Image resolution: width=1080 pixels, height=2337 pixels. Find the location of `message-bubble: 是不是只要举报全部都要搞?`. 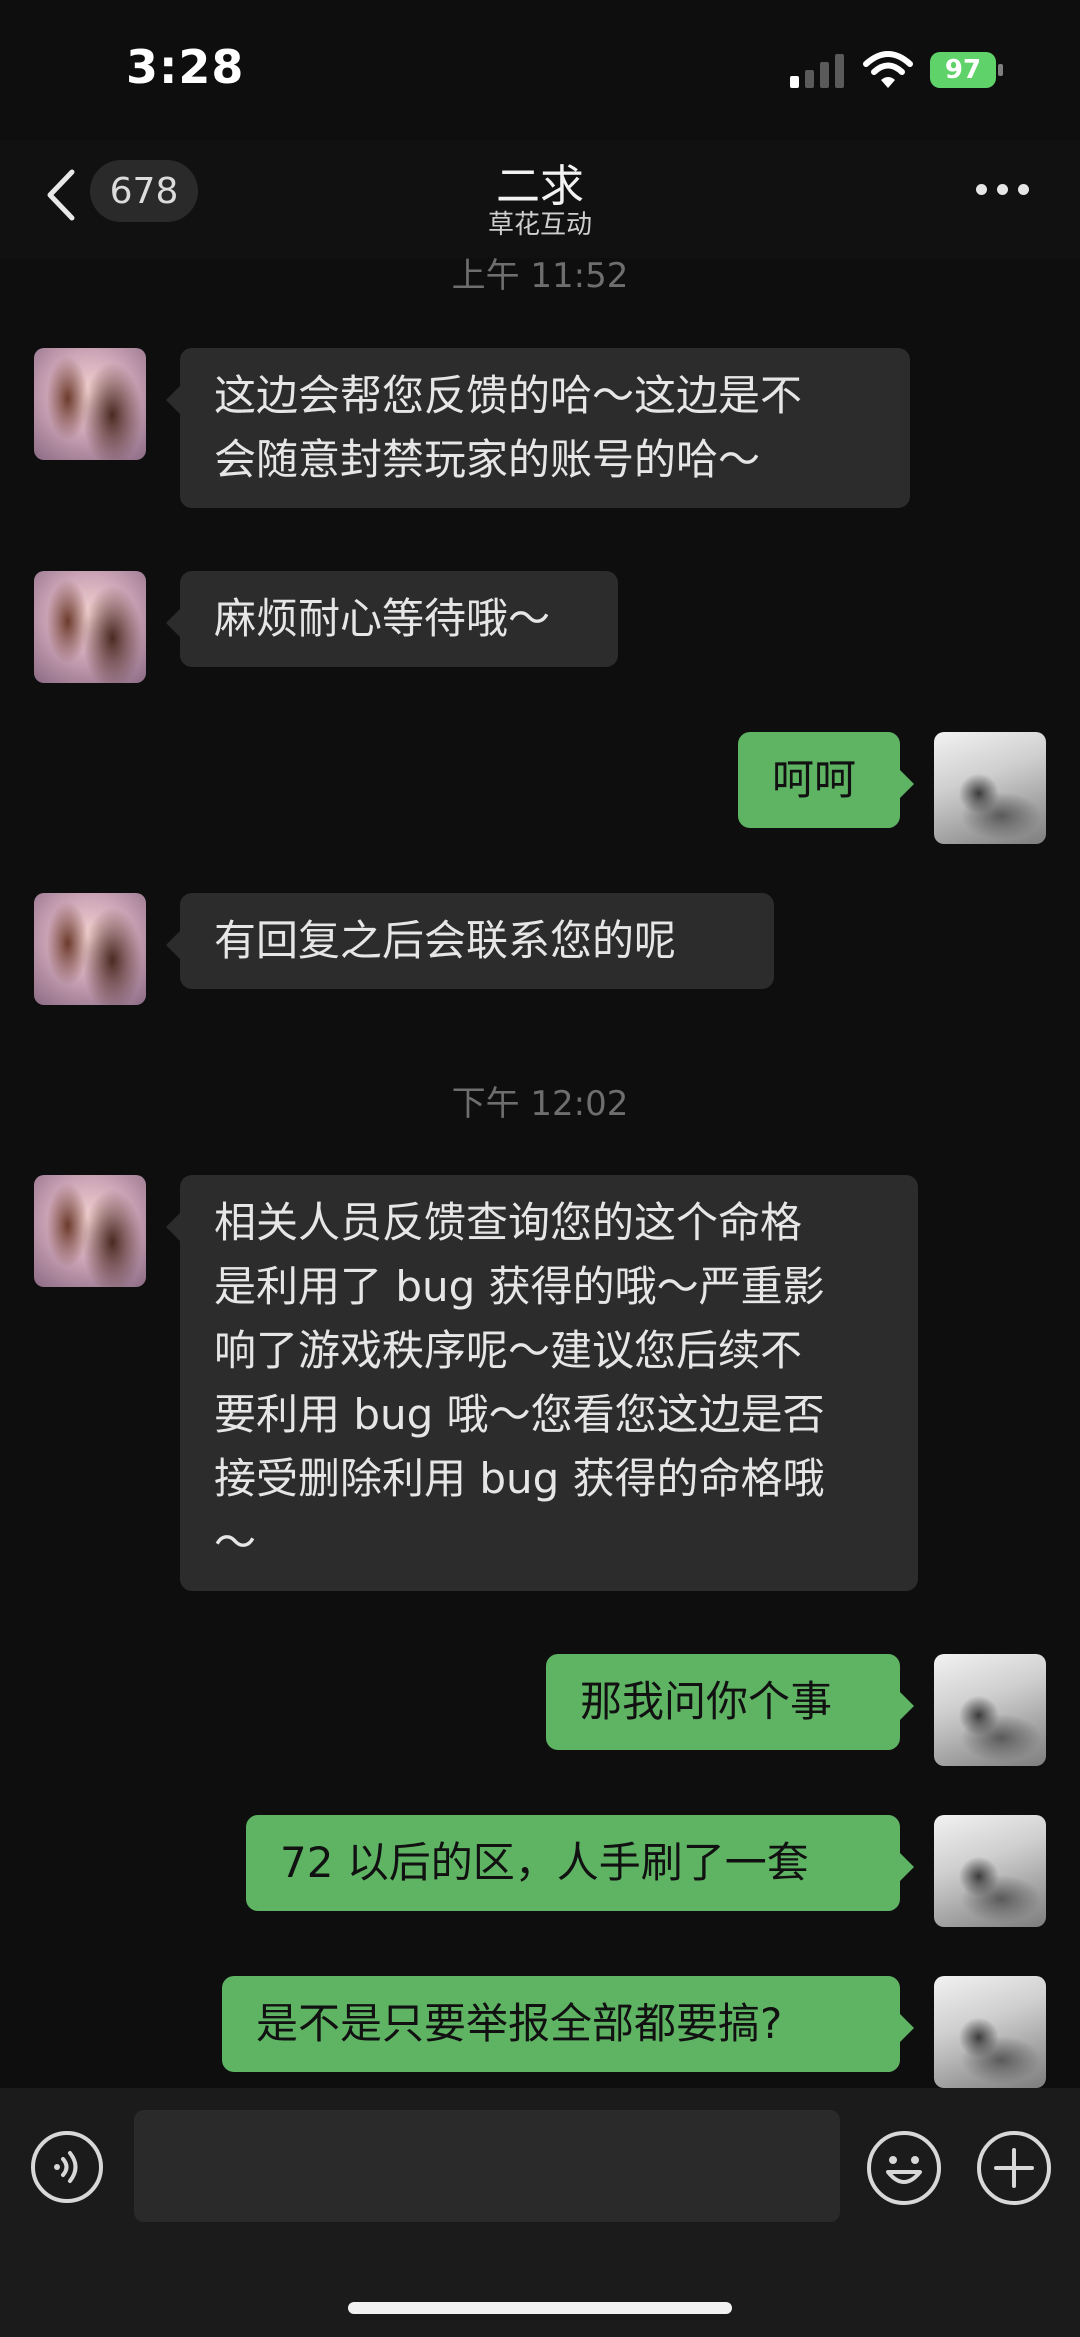

message-bubble: 是不是只要举报全部都要搞? is located at coordinates (568, 2024).